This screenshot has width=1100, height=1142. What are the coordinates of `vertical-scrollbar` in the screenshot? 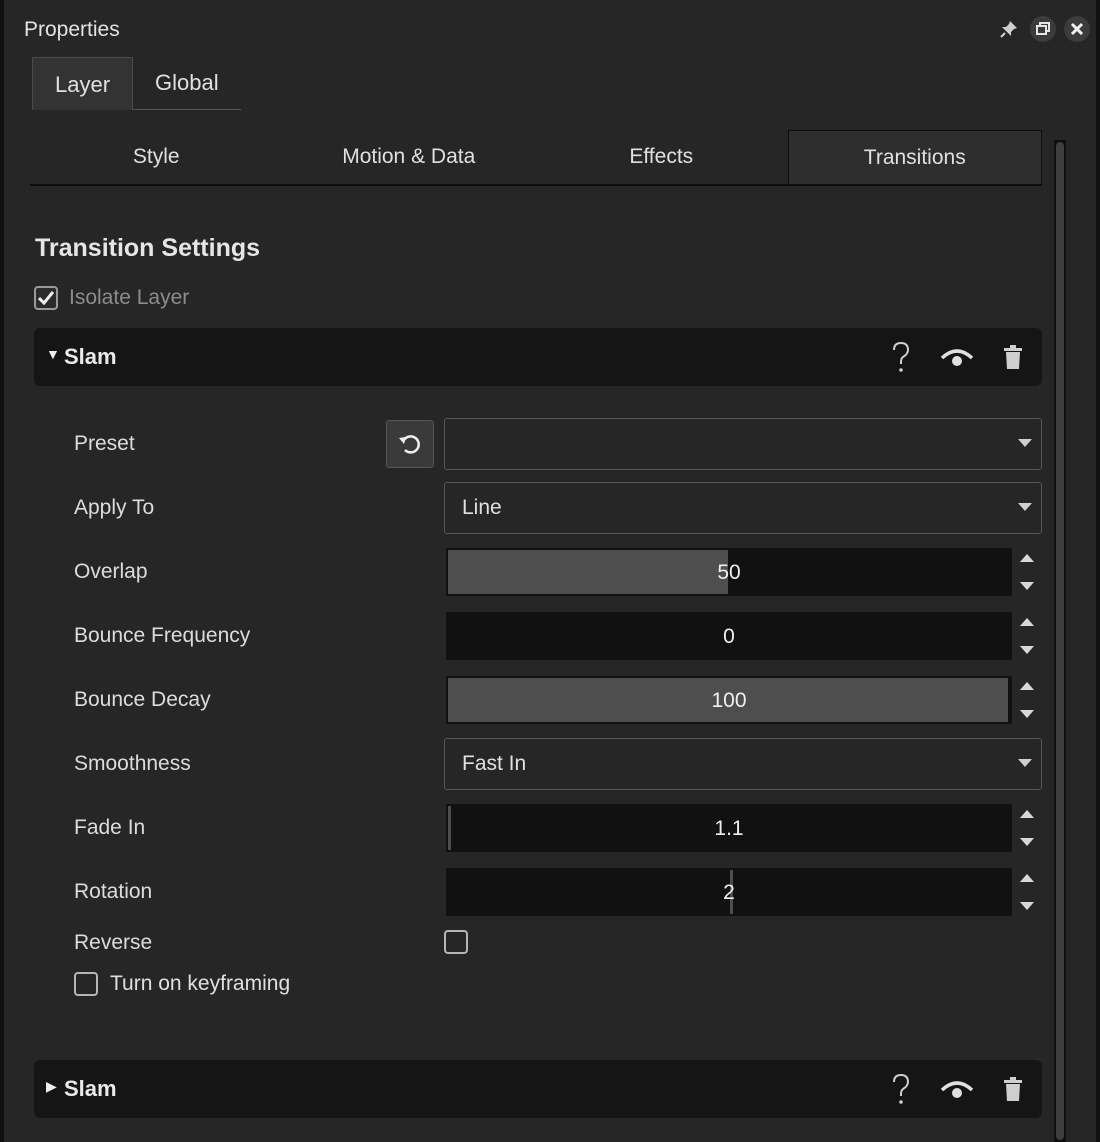 It's located at (1060, 641).